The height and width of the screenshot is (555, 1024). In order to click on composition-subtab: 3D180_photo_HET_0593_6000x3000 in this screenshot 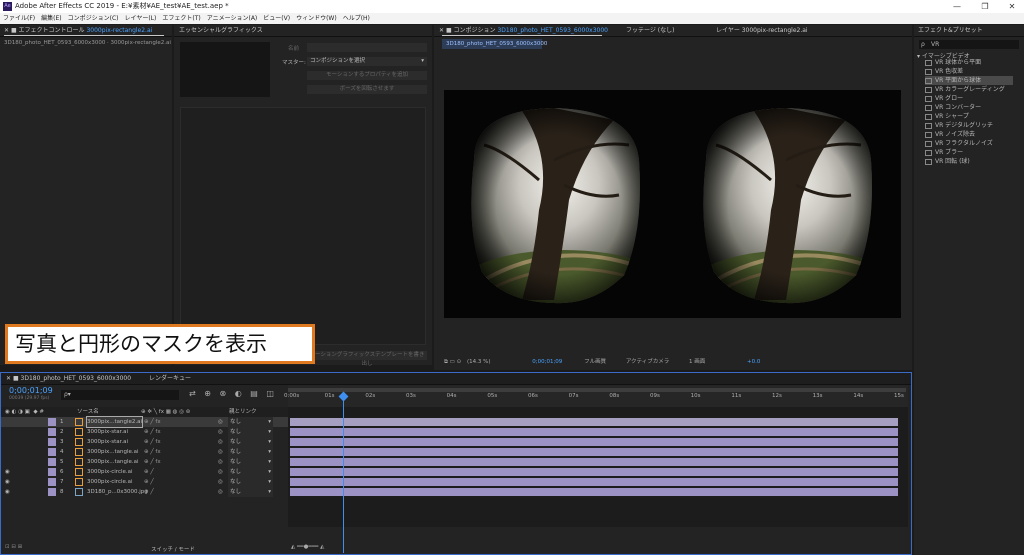, I will do `click(494, 44)`.